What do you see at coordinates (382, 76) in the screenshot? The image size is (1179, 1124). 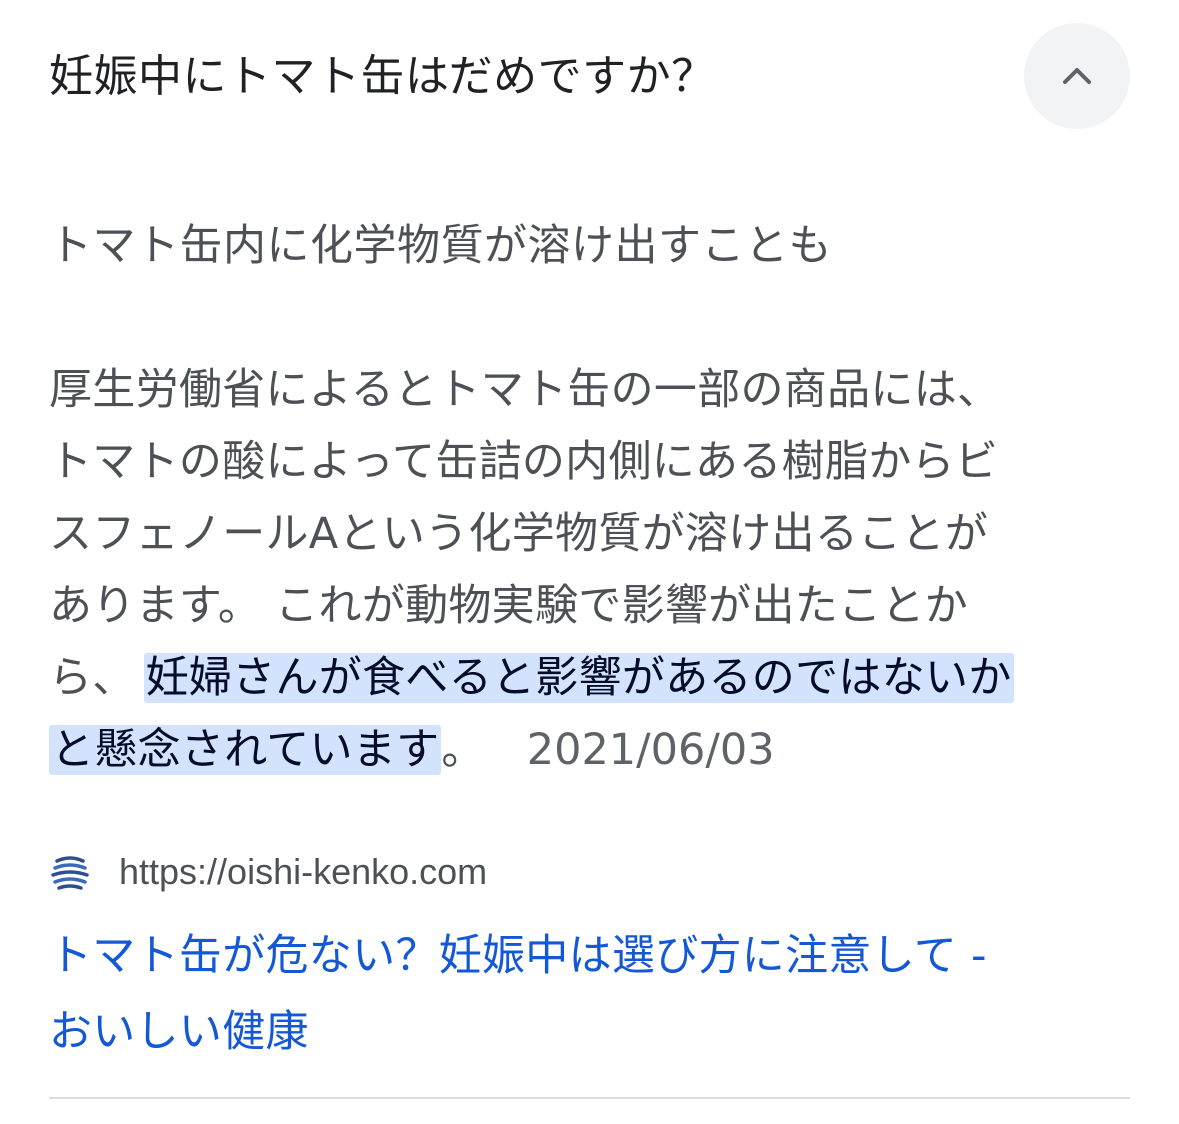 I see `question-title: 妊娠中にトマト缶はだめですか？` at bounding box center [382, 76].